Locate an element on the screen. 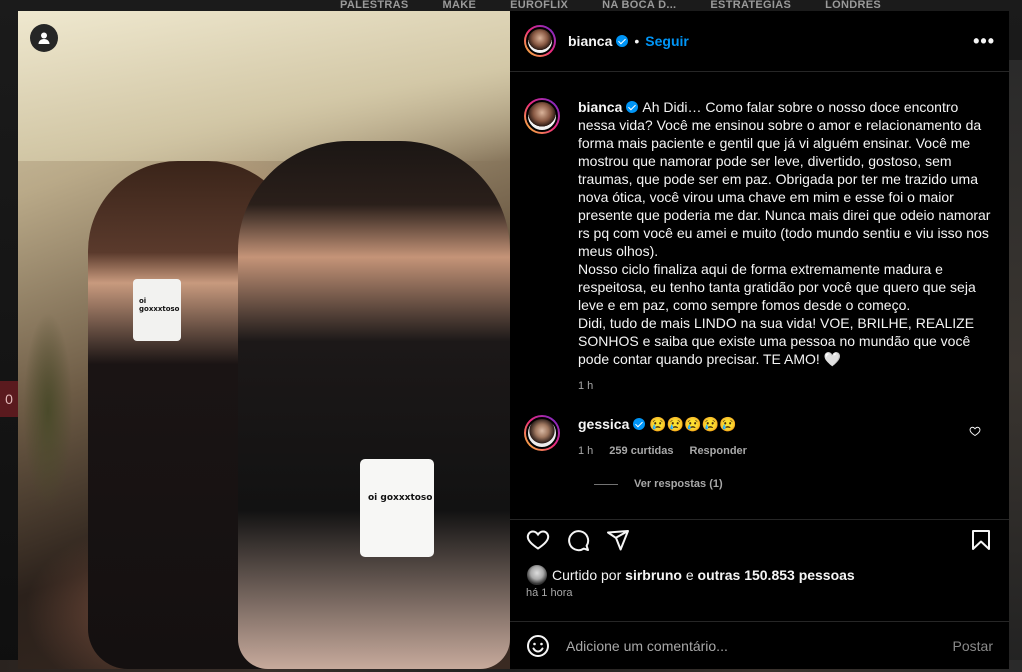 The image size is (1022, 672). post-timestamp: há 1 hora is located at coordinates (549, 593).